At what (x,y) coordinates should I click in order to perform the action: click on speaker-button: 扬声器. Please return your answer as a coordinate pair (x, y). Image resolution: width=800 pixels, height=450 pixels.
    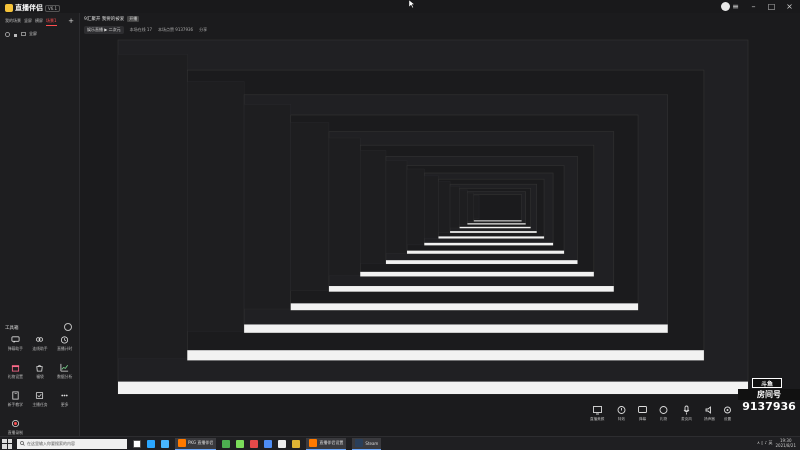
    Looking at the image, I should click on (709, 413).